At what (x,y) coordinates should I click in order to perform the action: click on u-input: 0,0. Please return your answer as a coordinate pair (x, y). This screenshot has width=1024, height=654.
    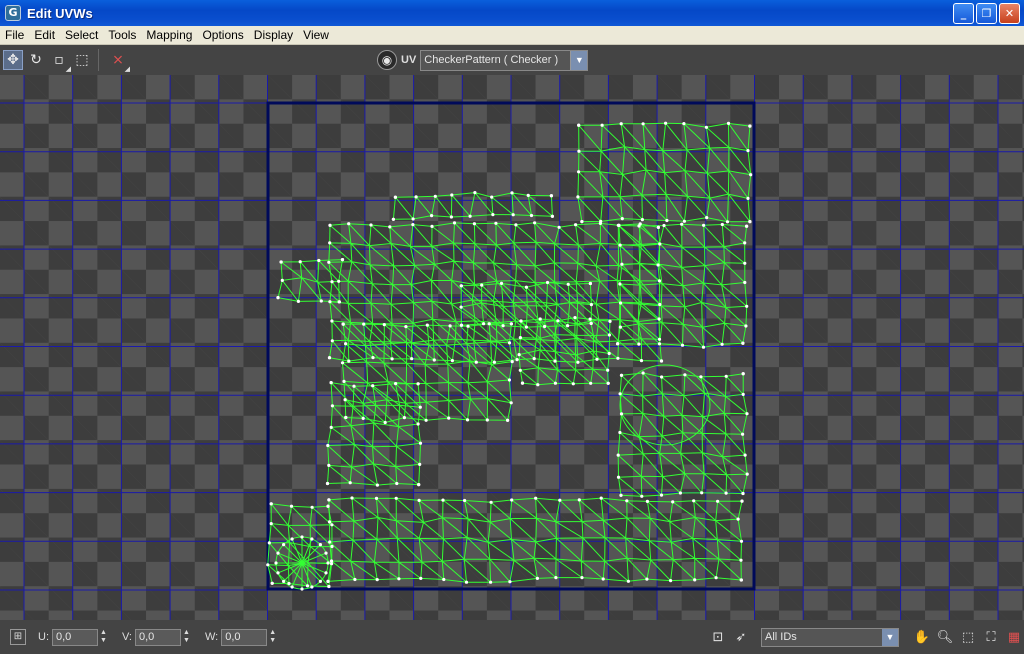
    Looking at the image, I should click on (75, 637).